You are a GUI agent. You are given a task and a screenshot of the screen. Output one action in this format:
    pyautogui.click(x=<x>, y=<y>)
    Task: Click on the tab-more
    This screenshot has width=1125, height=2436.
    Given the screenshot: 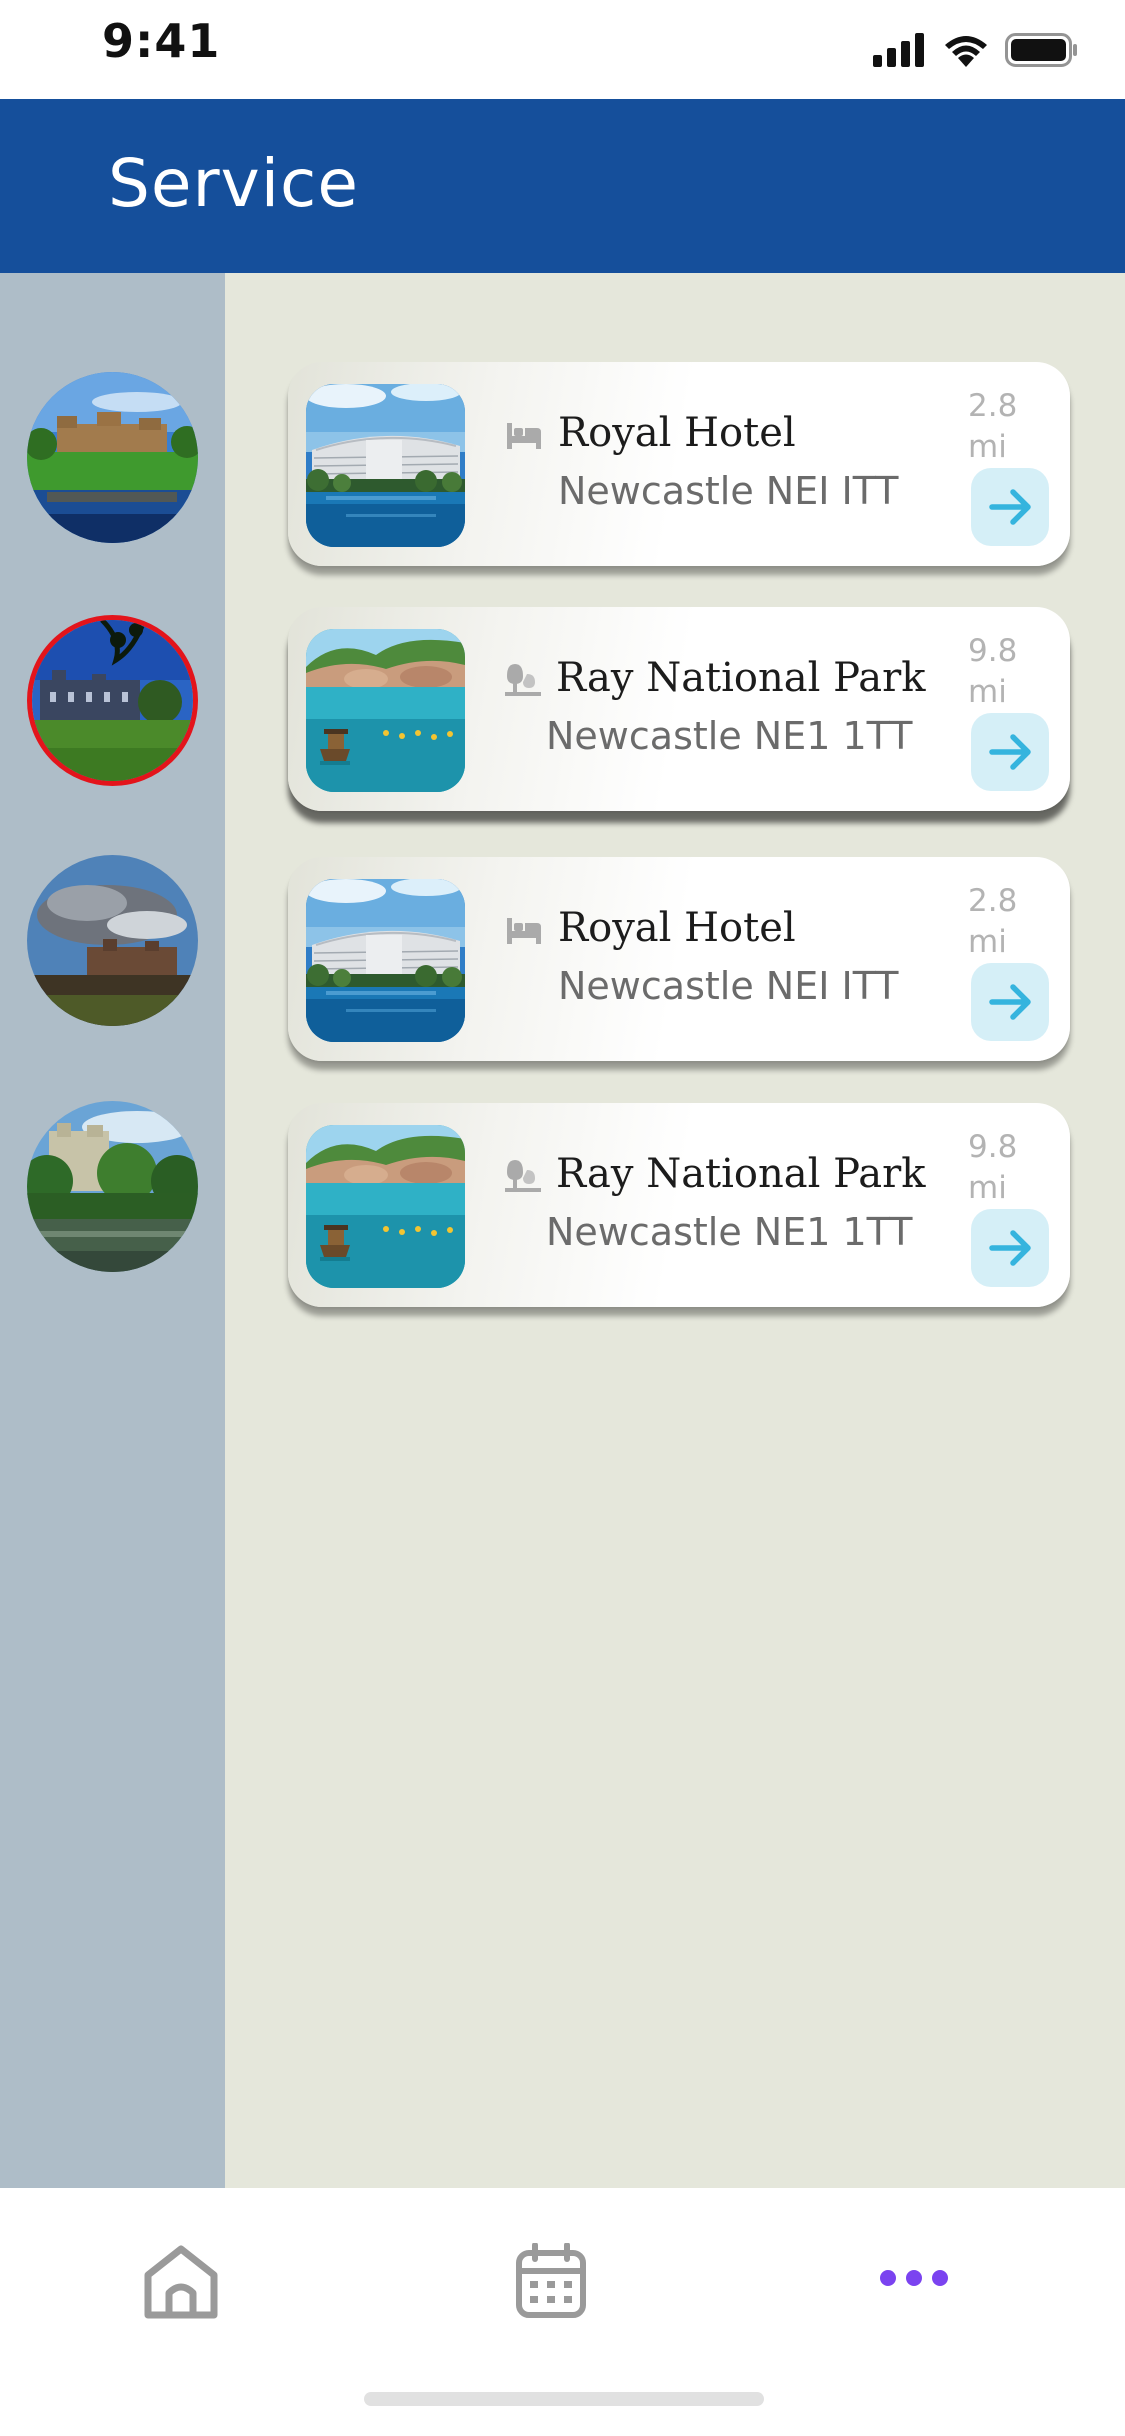 What is the action you would take?
    pyautogui.click(x=914, y=2280)
    